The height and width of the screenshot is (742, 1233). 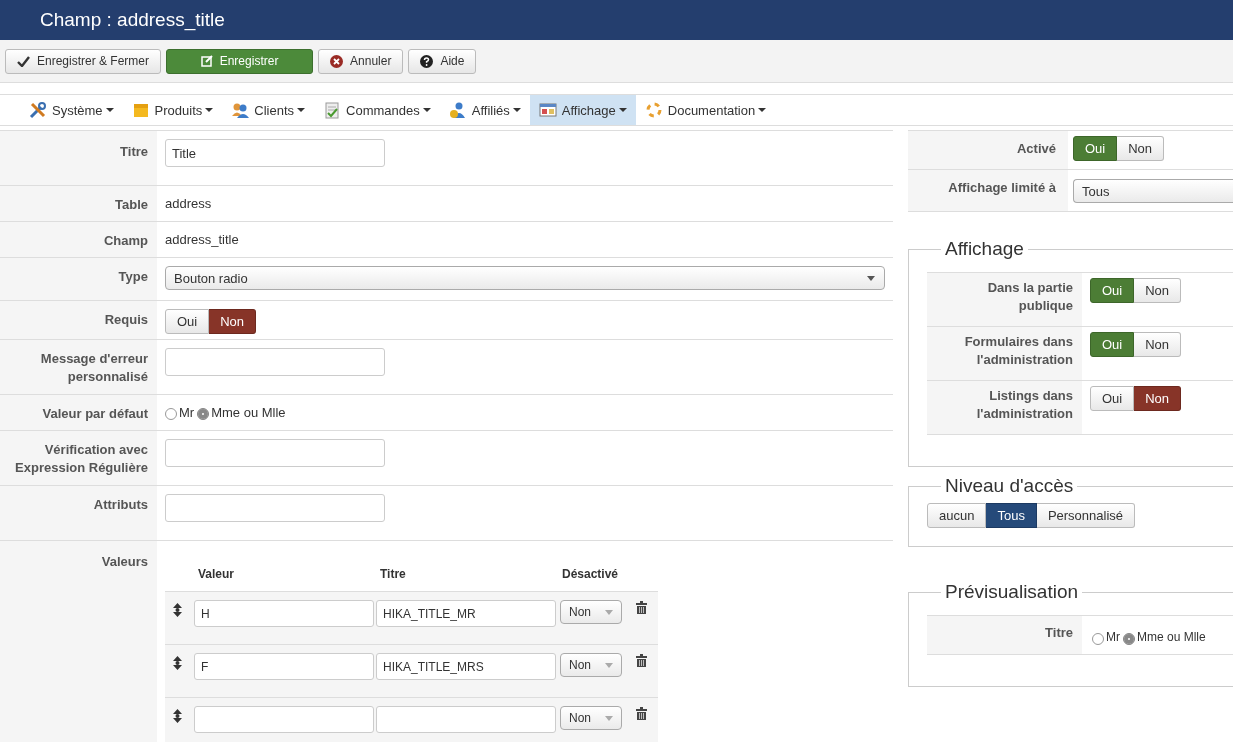 What do you see at coordinates (1012, 591) in the screenshot?
I see `section-title: Prévisualisation` at bounding box center [1012, 591].